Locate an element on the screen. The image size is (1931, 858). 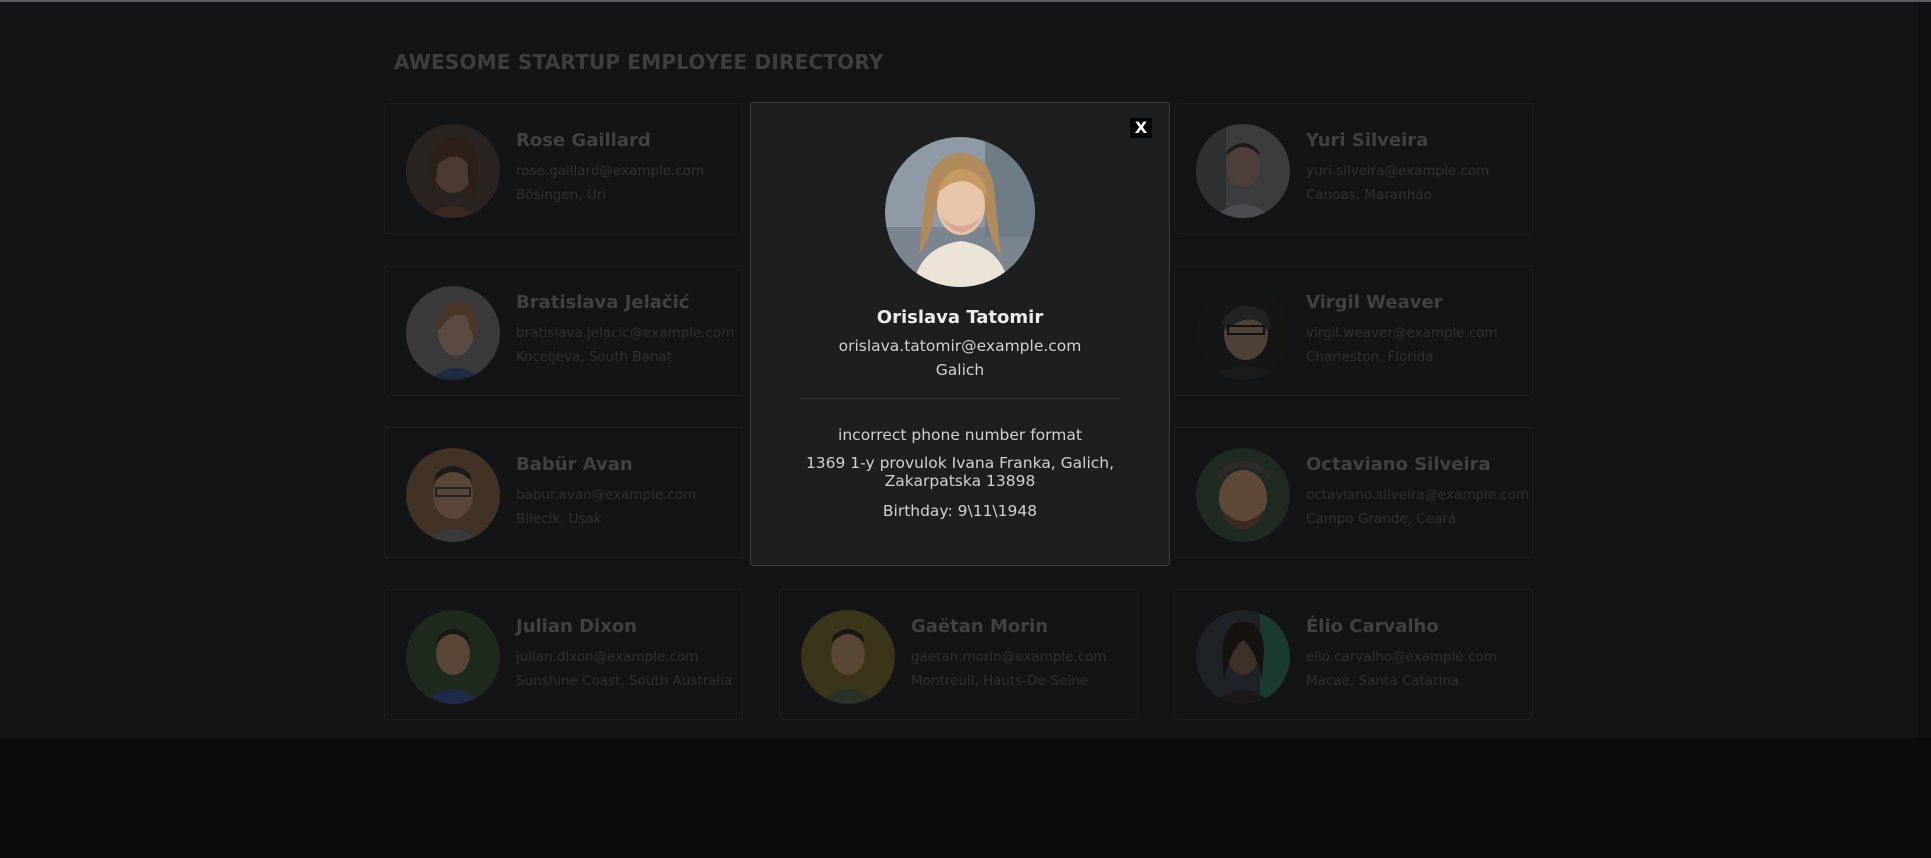
employee-name: Rose Gaillard is located at coordinates (583, 140).